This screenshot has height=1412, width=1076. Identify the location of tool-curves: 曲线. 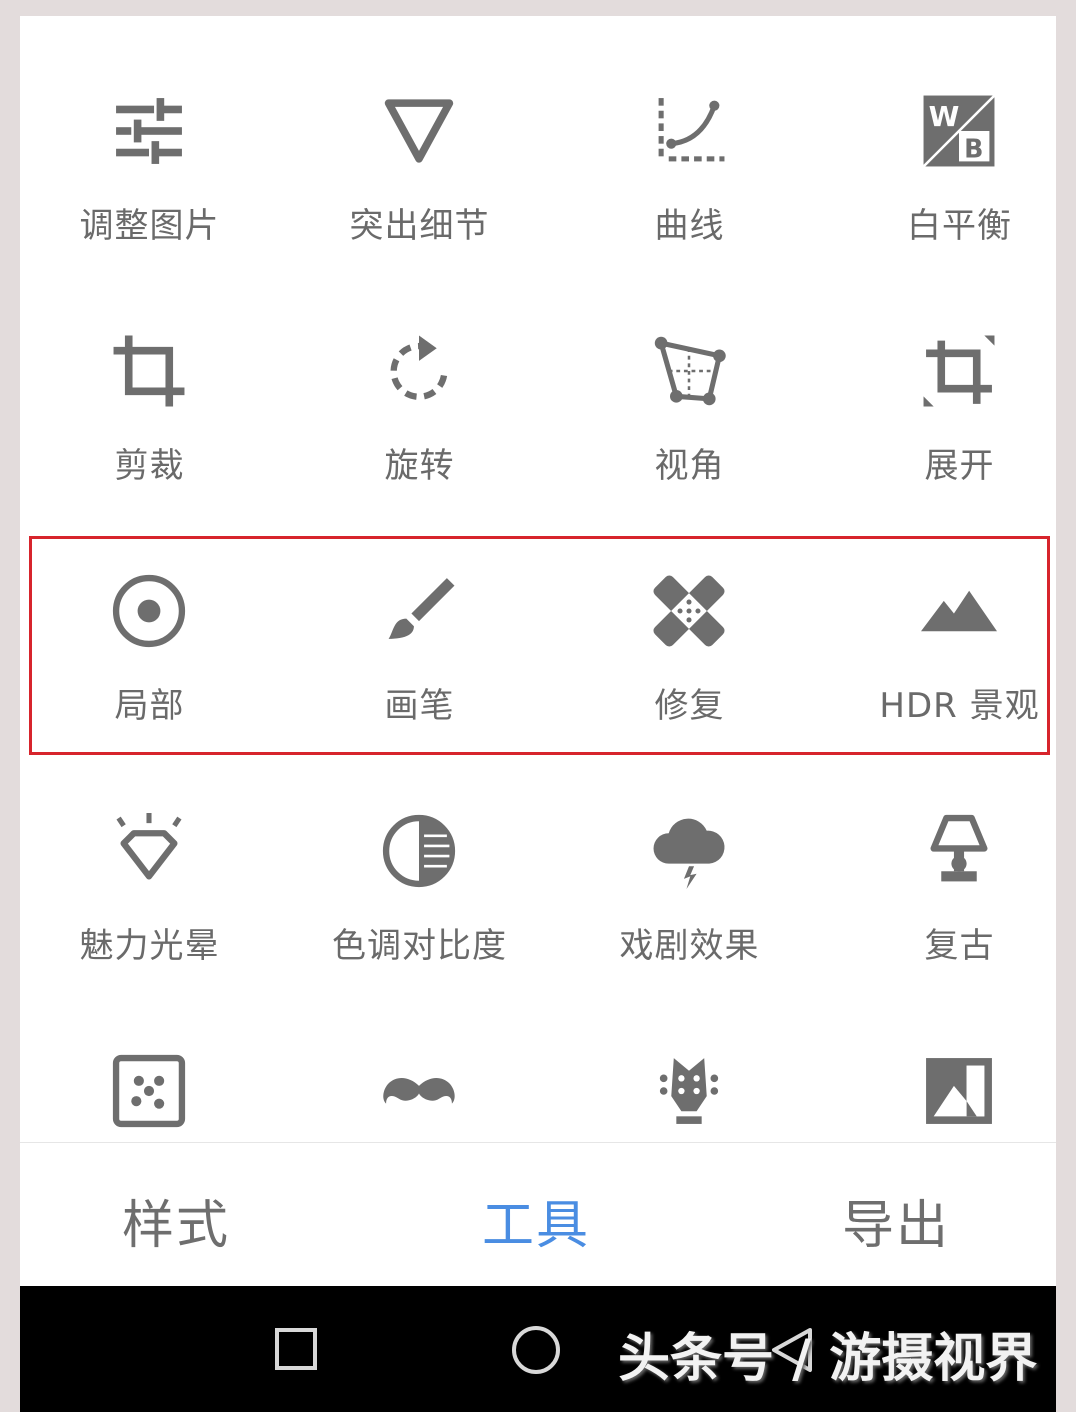
(689, 131).